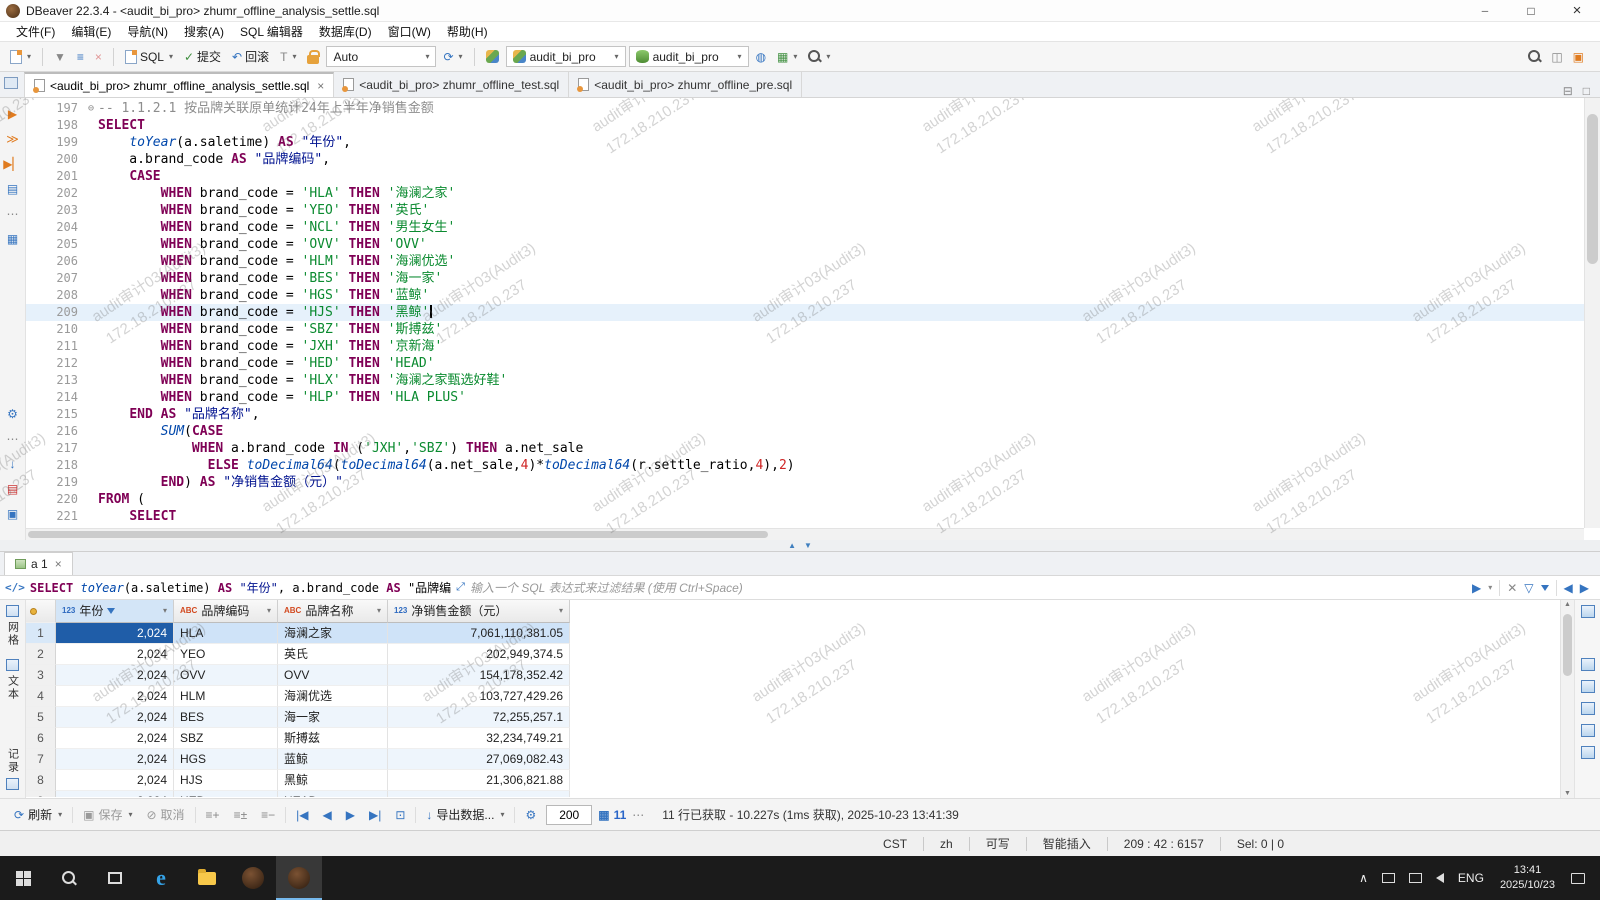 The width and height of the screenshot is (1600, 900). What do you see at coordinates (1388, 878) in the screenshot?
I see `tablet-mode-button` at bounding box center [1388, 878].